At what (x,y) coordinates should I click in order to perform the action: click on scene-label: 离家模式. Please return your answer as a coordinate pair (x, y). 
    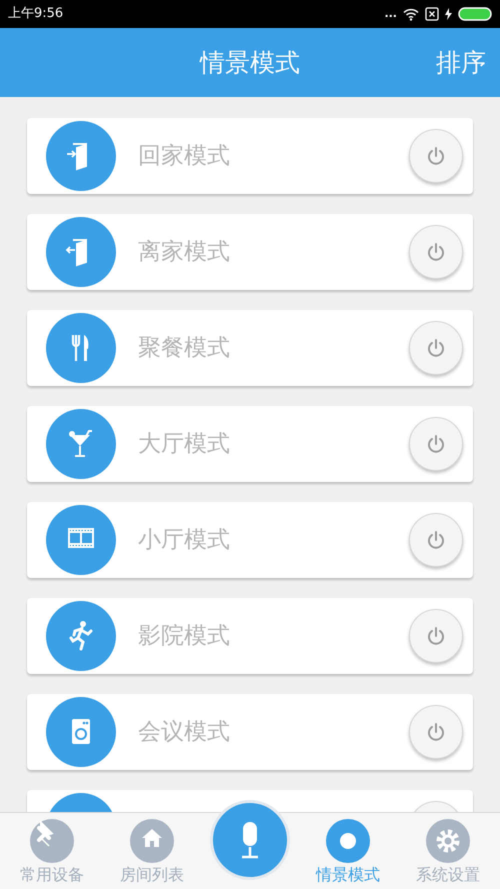
    Looking at the image, I should click on (184, 252).